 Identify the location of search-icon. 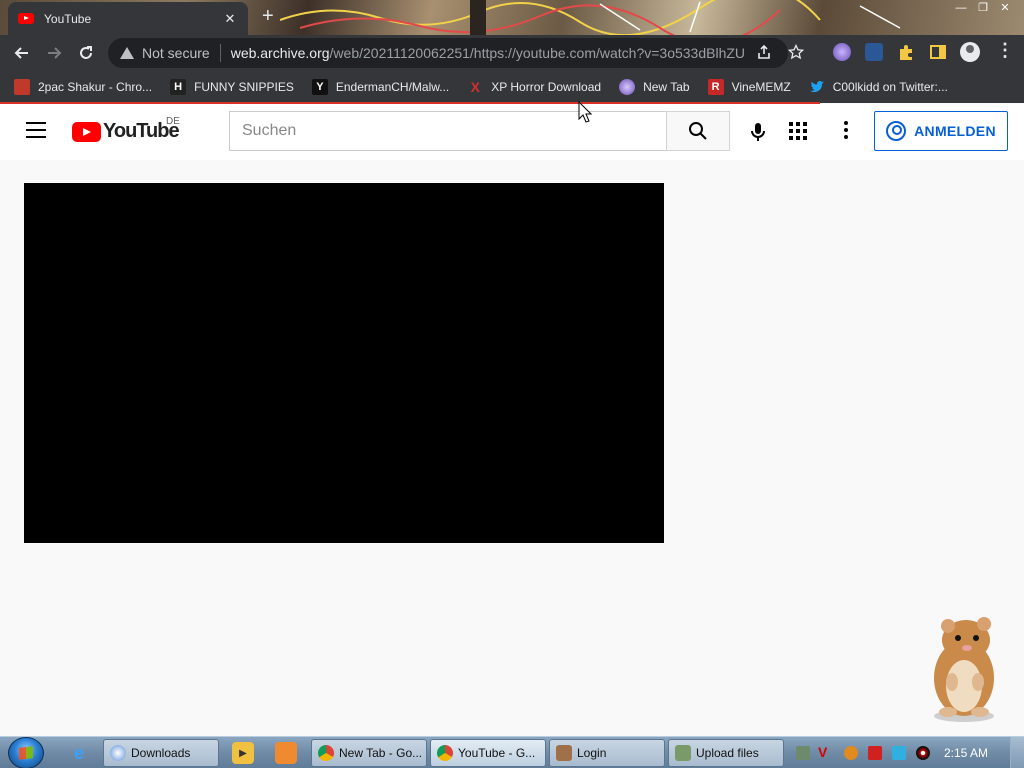
(698, 131).